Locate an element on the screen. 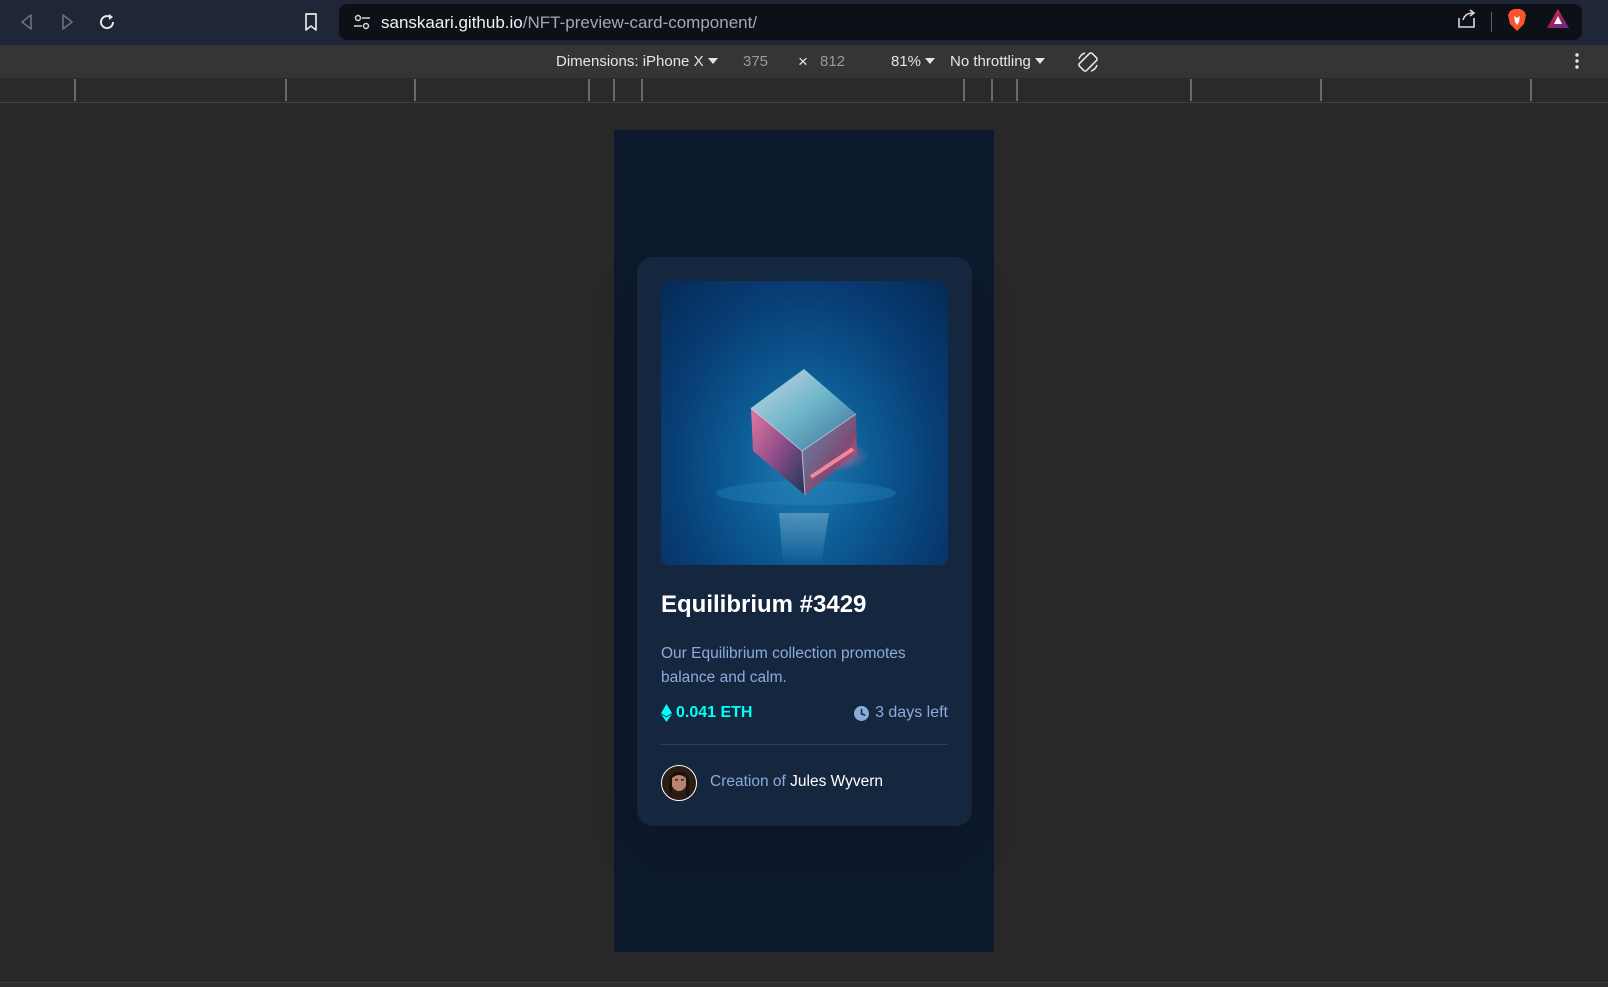  ethereum-icon is located at coordinates (666, 713).